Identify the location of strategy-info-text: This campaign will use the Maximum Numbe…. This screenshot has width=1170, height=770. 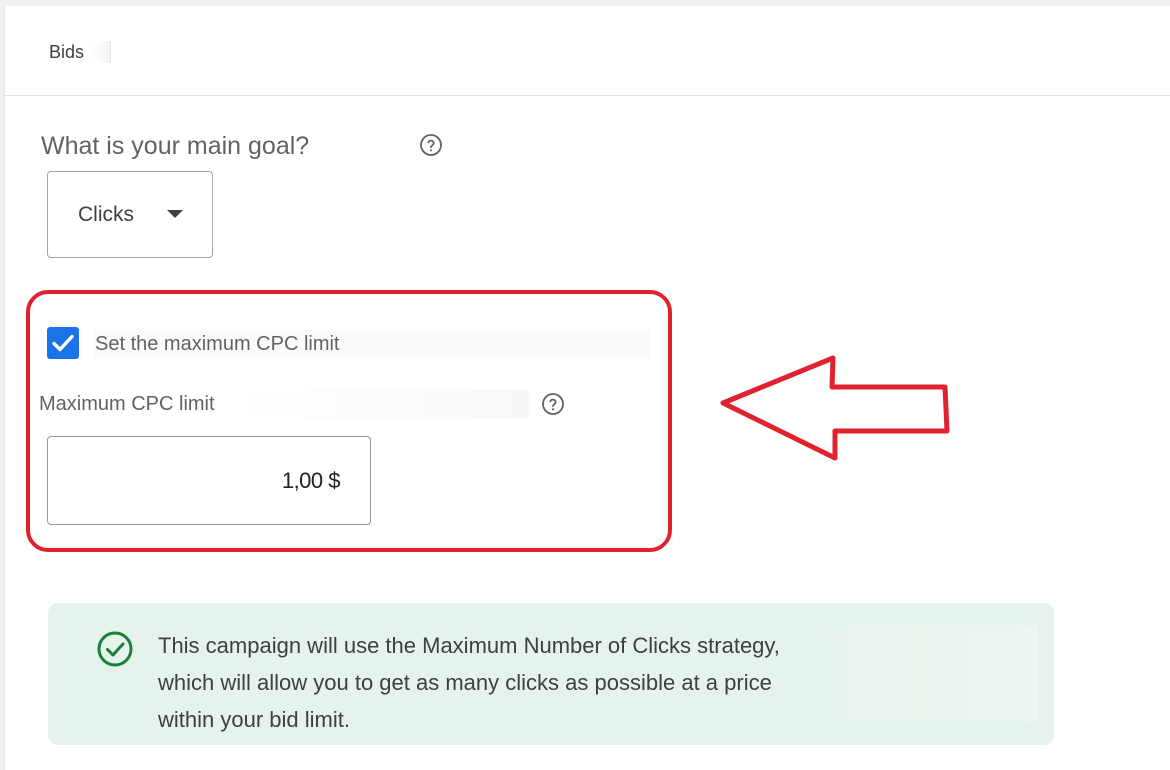
(469, 682).